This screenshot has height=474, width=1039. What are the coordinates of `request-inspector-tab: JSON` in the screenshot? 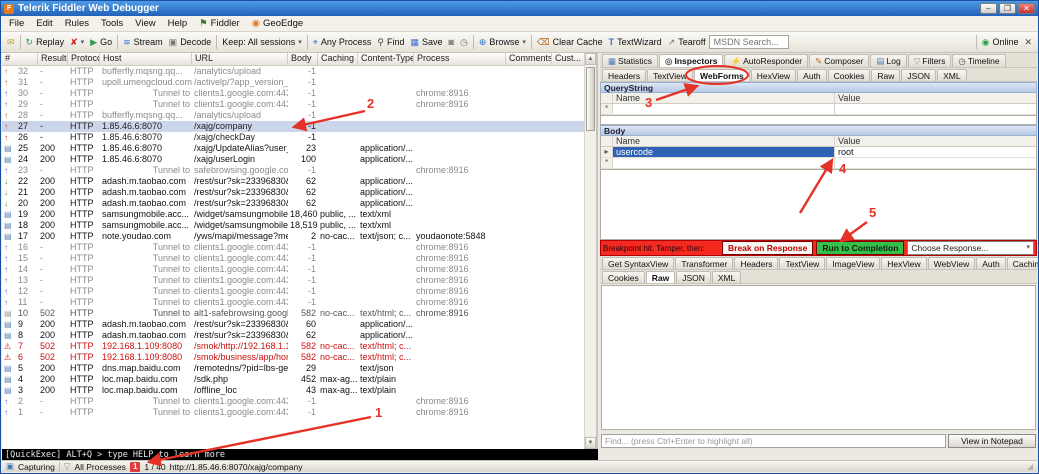 It's located at (919, 75).